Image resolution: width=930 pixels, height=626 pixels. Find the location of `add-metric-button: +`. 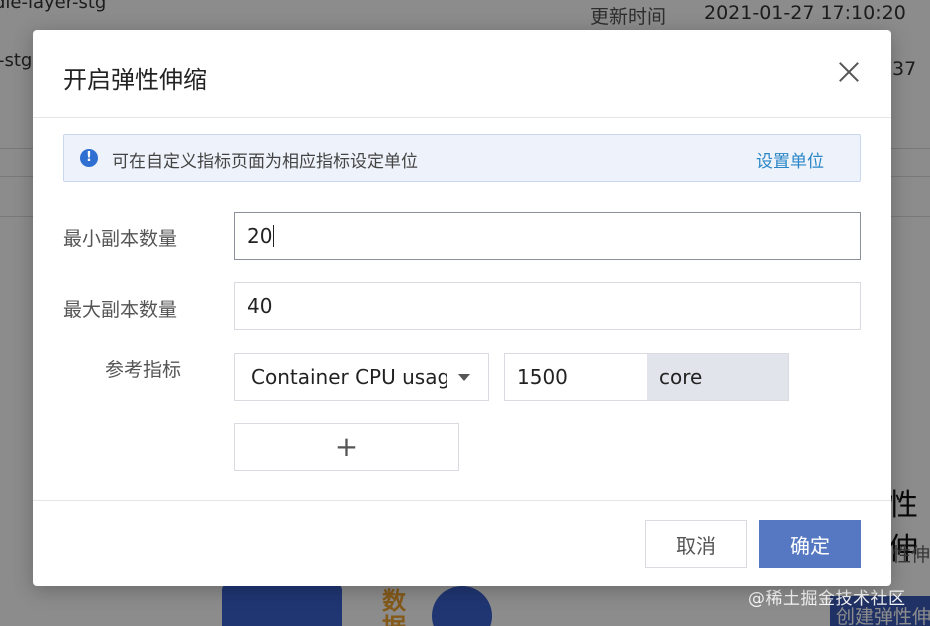

add-metric-button: + is located at coordinates (346, 447).